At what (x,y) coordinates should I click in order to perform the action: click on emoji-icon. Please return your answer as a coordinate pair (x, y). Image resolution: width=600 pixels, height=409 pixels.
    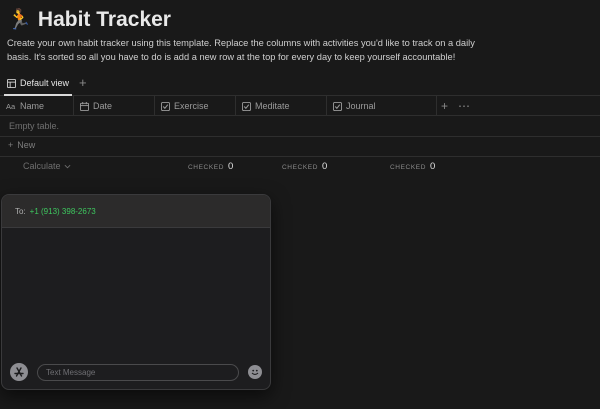
    Looking at the image, I should click on (255, 372).